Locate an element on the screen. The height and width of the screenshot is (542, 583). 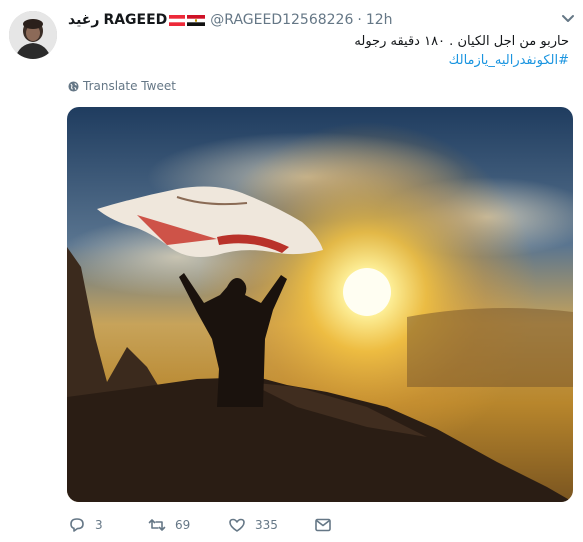
direct-message-button is located at coordinates (323, 525).